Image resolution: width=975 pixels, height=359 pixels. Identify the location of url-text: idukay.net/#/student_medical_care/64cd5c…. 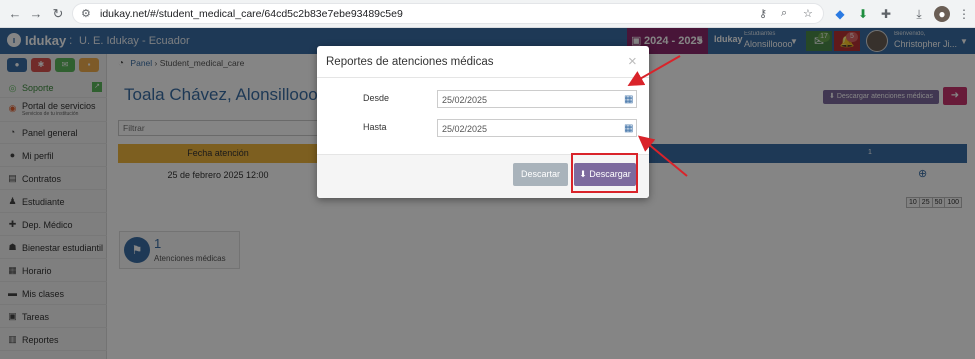
(251, 14).